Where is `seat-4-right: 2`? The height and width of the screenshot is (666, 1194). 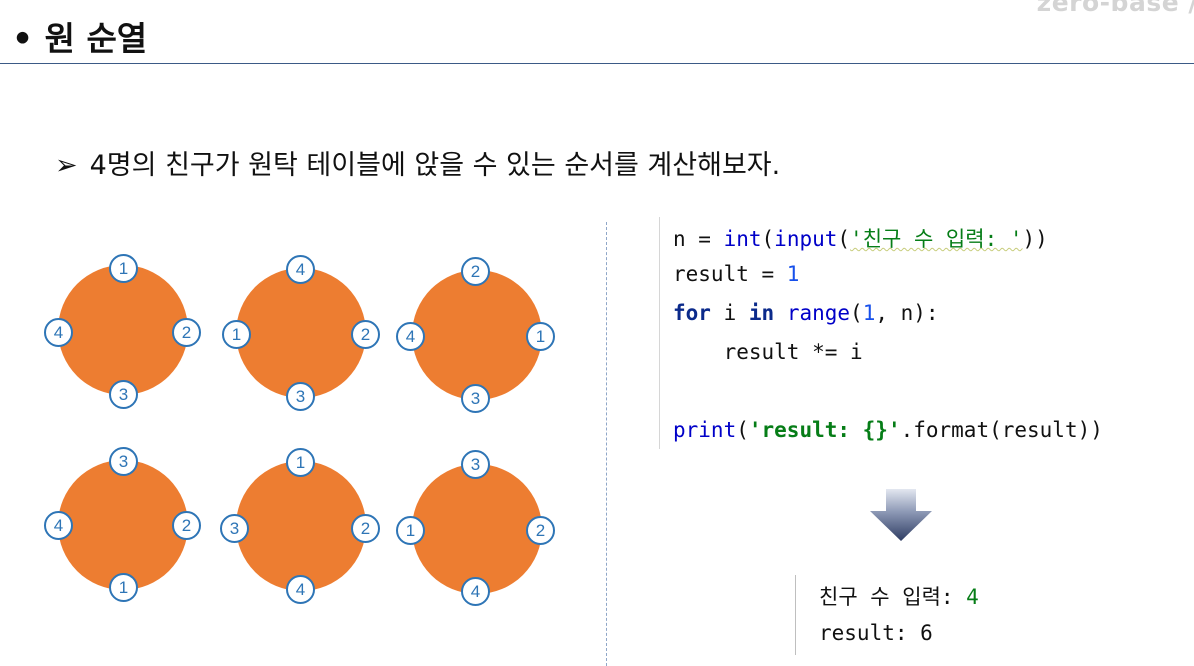 seat-4-right: 2 is located at coordinates (186, 525).